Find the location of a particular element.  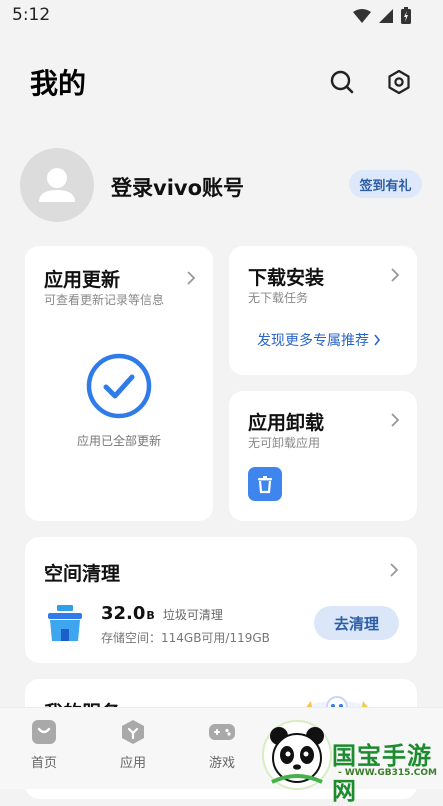

signin-reward-button: 签到有礼 is located at coordinates (385, 184).